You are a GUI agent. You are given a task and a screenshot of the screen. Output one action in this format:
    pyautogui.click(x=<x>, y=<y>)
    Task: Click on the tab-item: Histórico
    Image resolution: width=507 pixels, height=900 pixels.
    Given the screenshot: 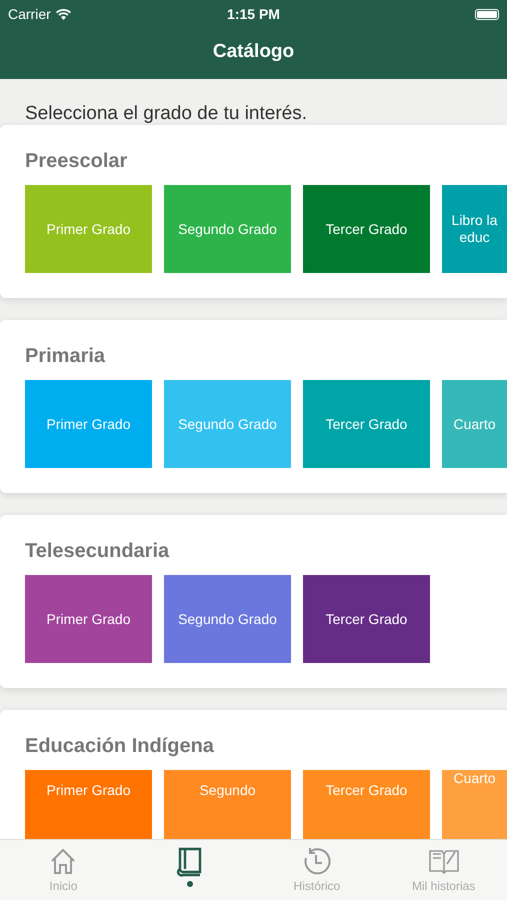 What is the action you would take?
    pyautogui.click(x=317, y=870)
    